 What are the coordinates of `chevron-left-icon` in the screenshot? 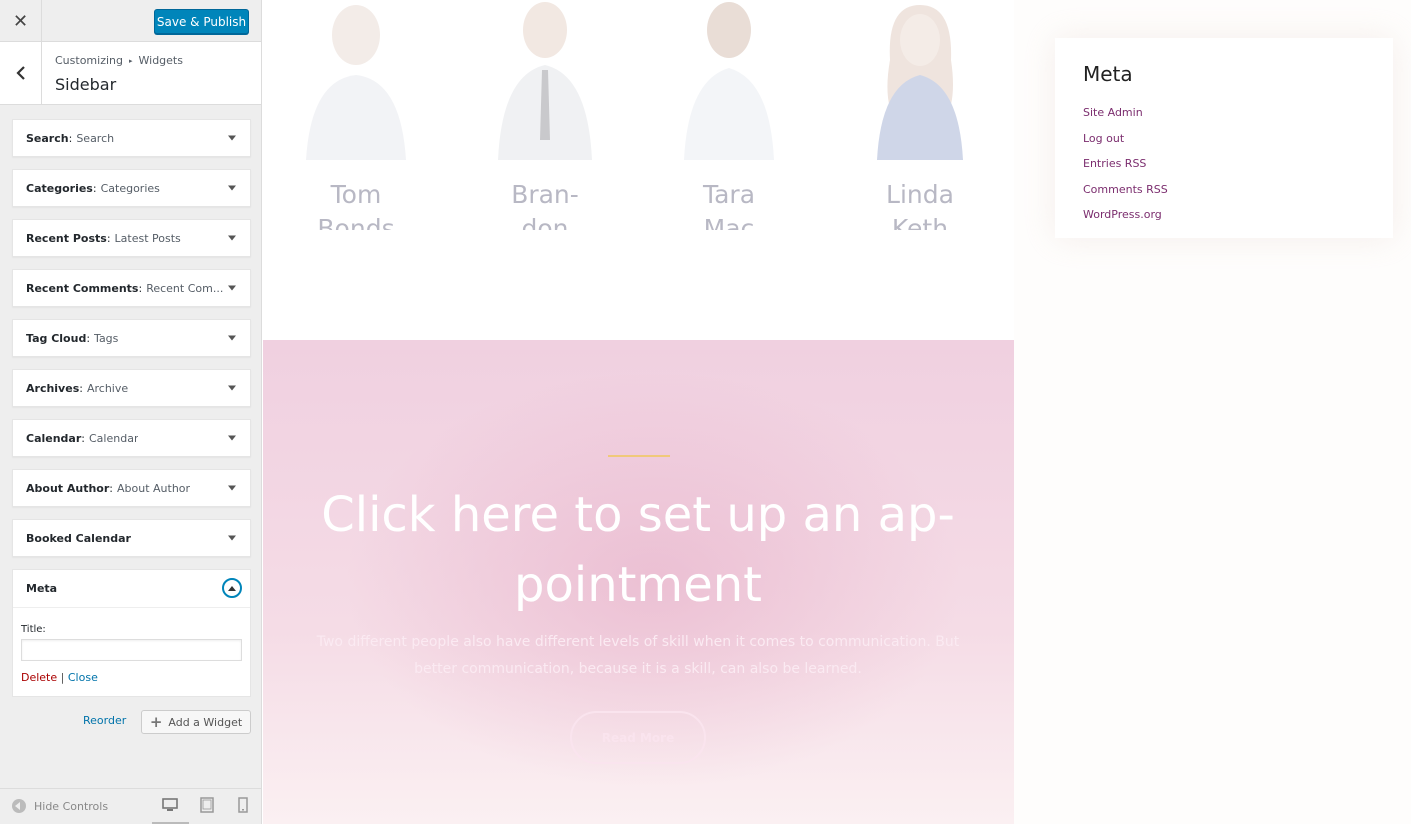 It's located at (20, 73).